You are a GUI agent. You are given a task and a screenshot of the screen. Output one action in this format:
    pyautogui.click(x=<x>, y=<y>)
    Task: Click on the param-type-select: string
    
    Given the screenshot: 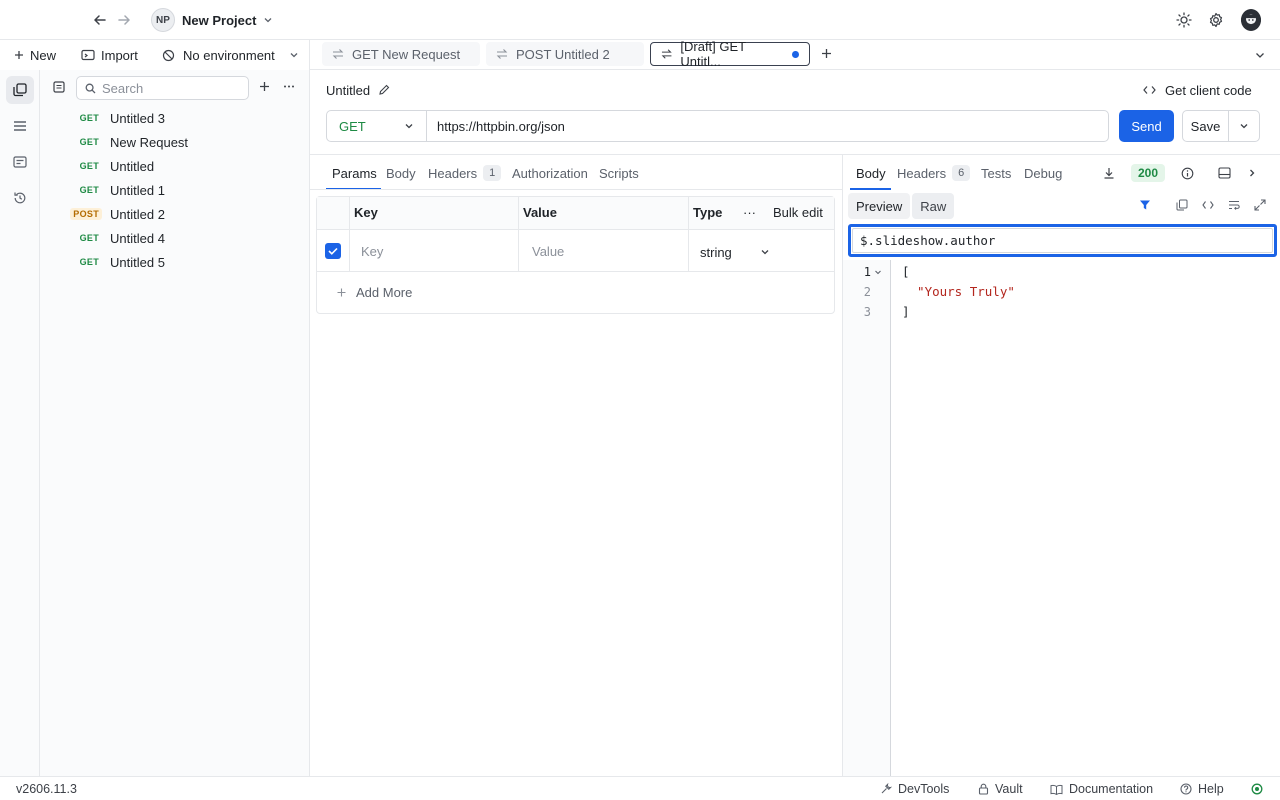 What is the action you would take?
    pyautogui.click(x=735, y=252)
    